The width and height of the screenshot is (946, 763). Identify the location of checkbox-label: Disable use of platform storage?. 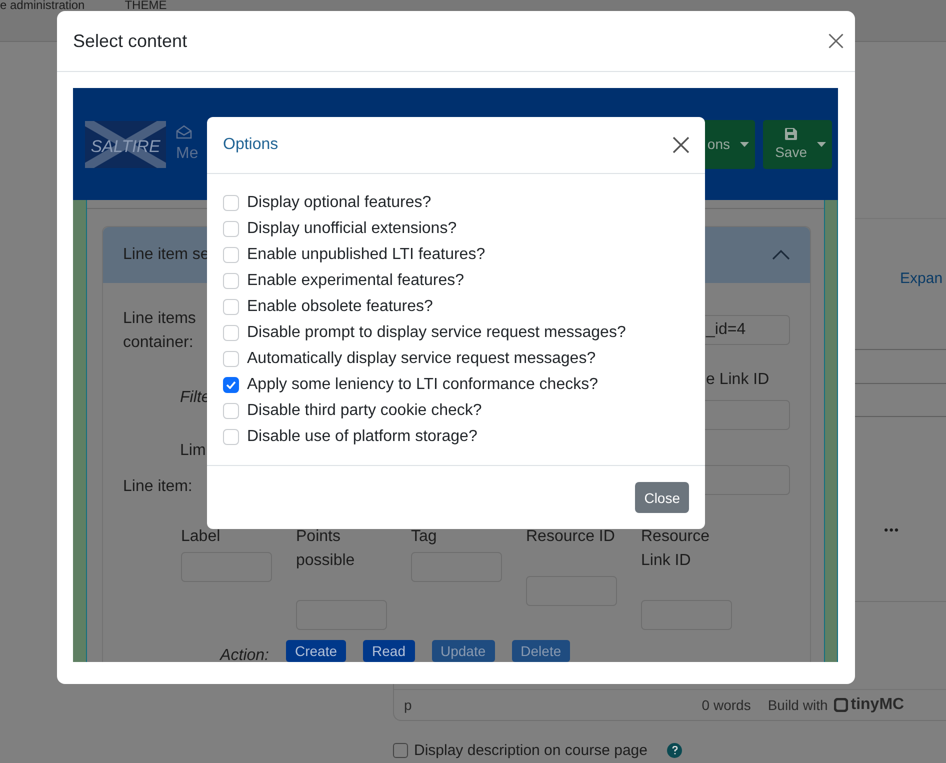
(362, 437).